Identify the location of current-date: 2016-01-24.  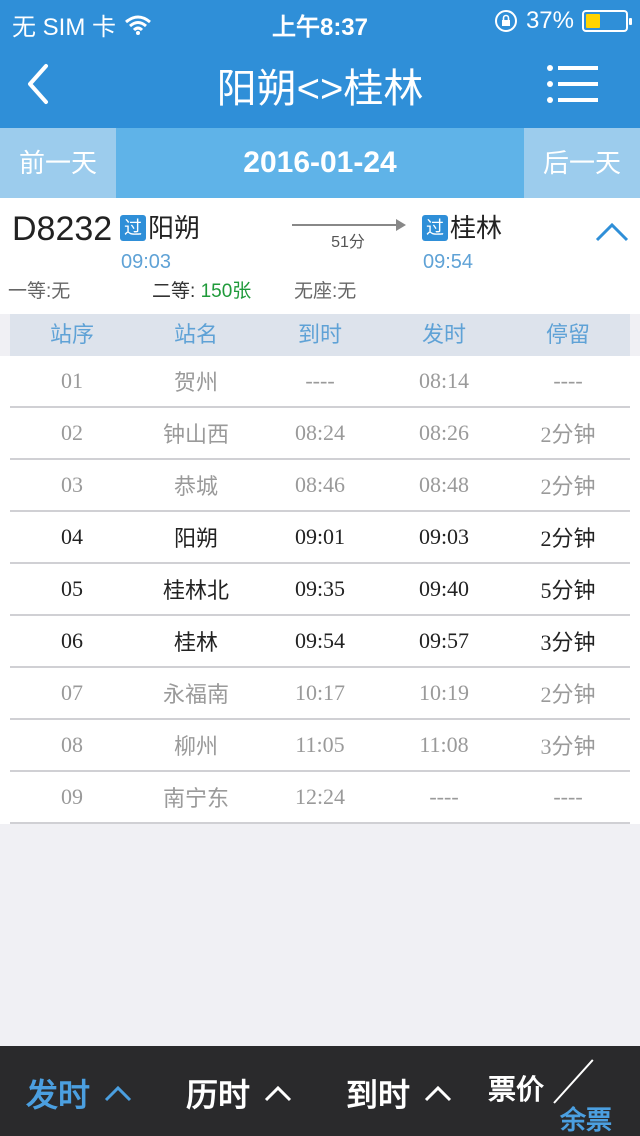
(320, 163).